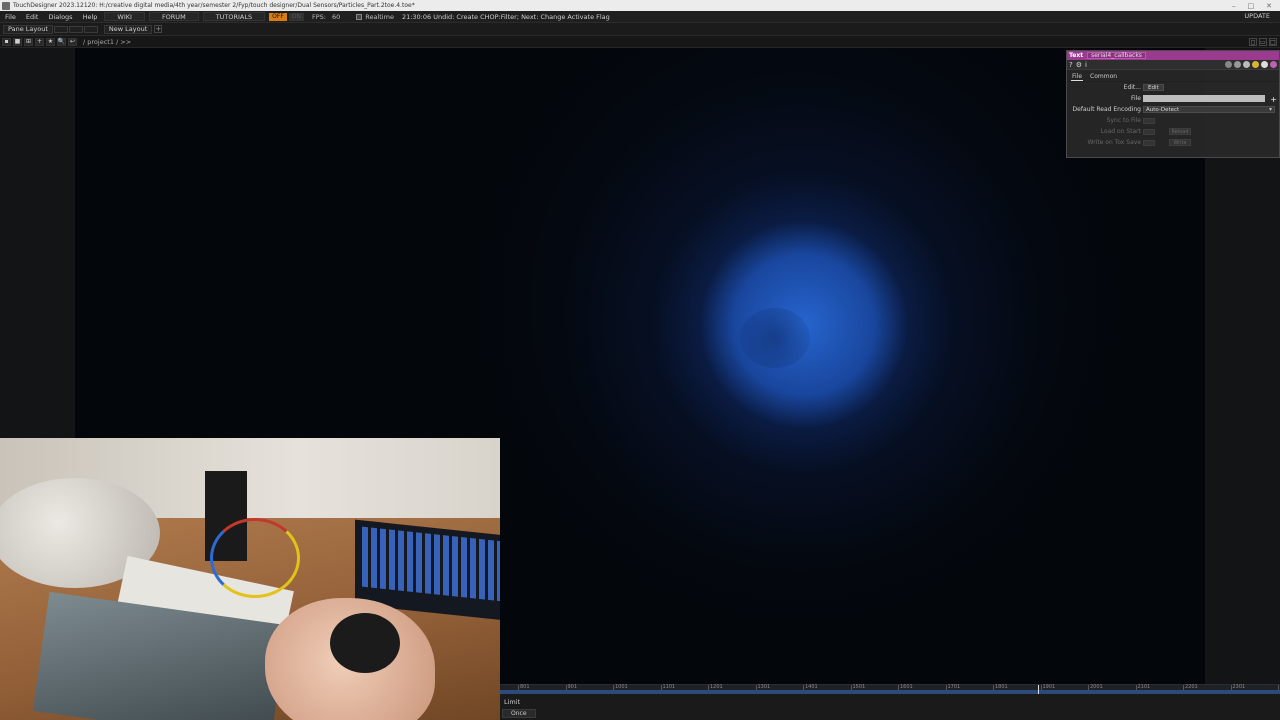 This screenshot has height=720, width=1280. I want to click on menu-edit: Edit, so click(32, 17).